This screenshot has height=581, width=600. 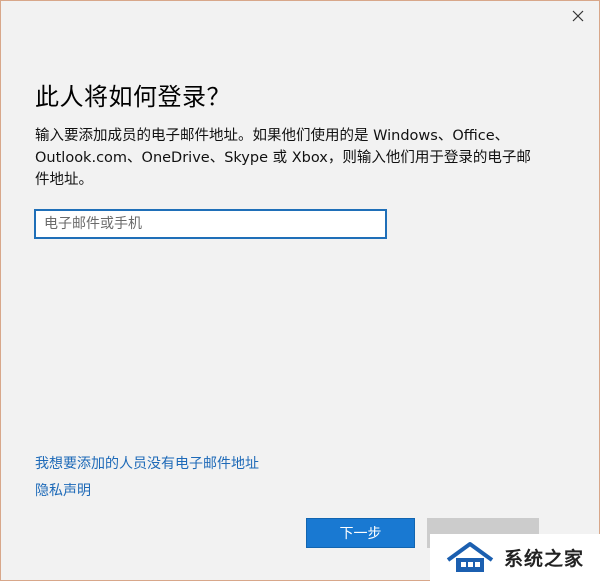 I want to click on watermark: 系统之家, so click(x=515, y=557).